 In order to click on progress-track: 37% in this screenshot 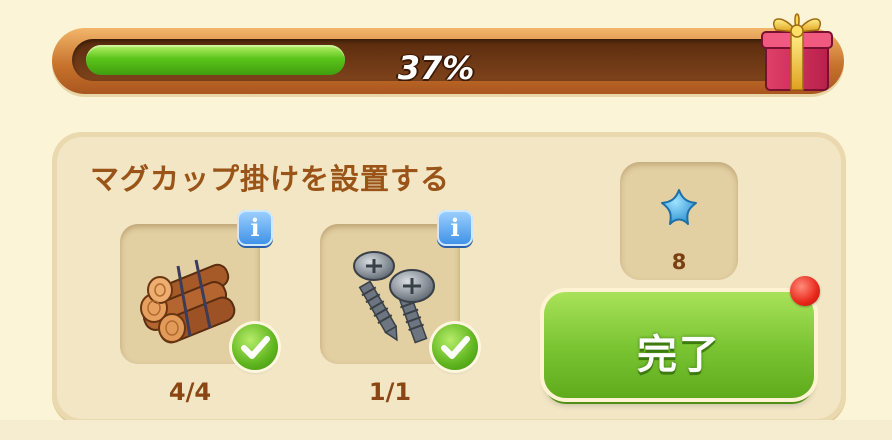, I will do `click(436, 60)`.